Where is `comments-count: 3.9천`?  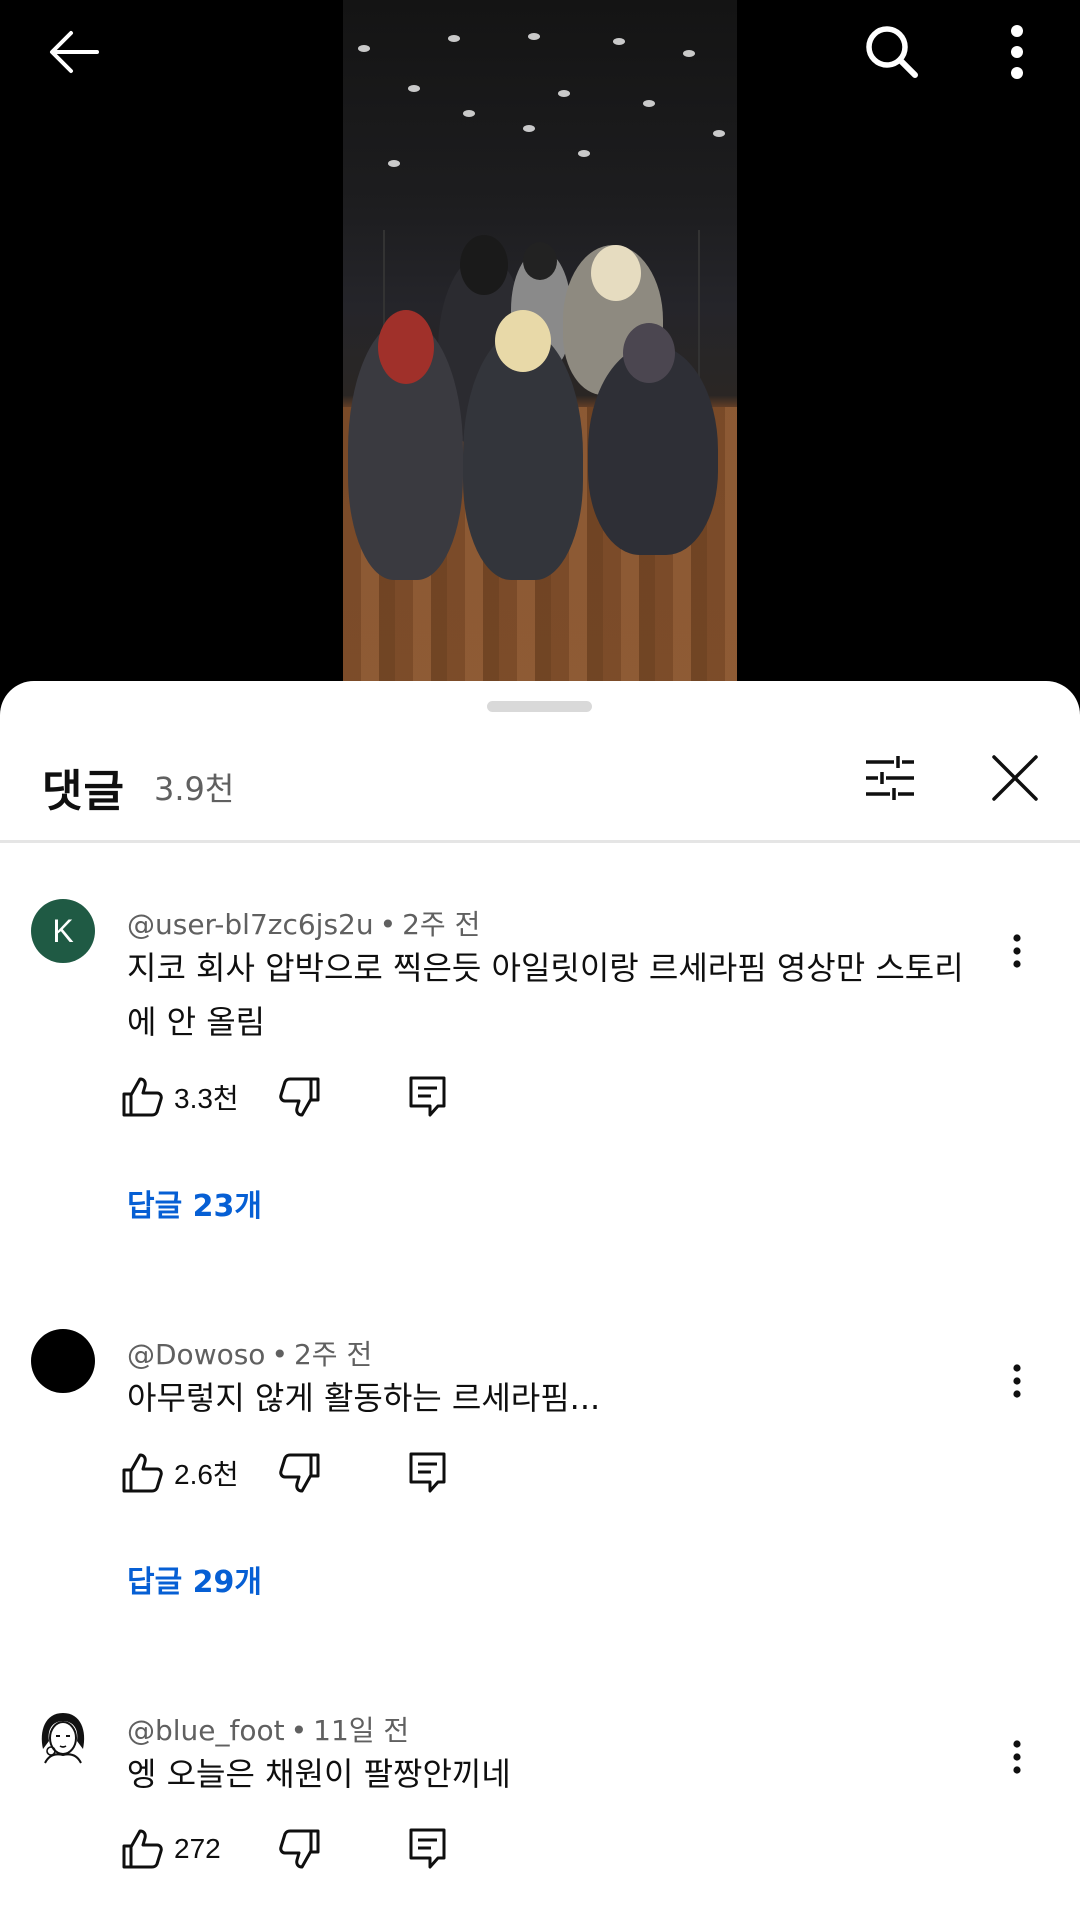
comments-count: 3.9천 is located at coordinates (194, 789).